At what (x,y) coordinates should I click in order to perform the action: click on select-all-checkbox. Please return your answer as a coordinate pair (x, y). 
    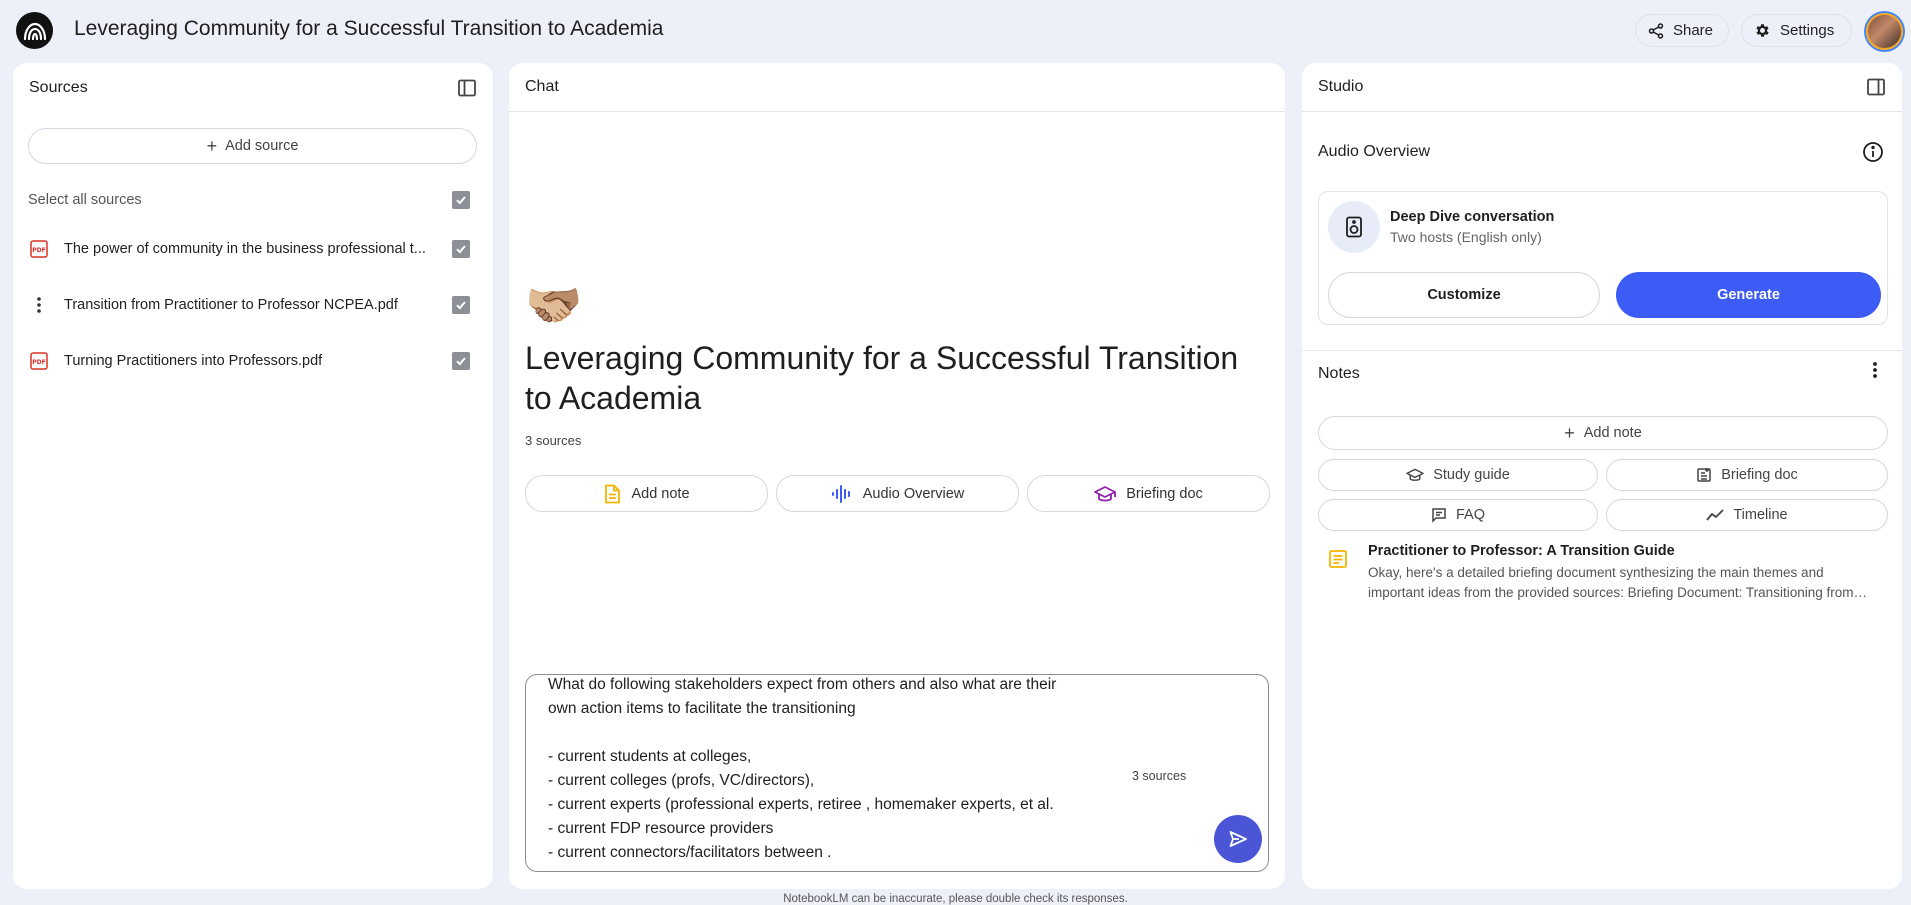
    Looking at the image, I should click on (461, 200).